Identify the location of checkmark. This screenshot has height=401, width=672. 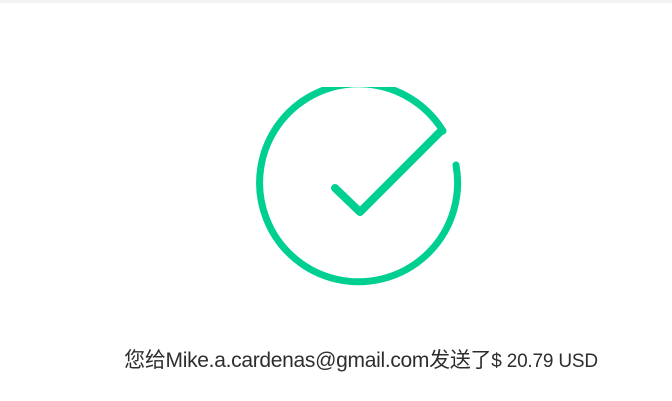
(388, 171).